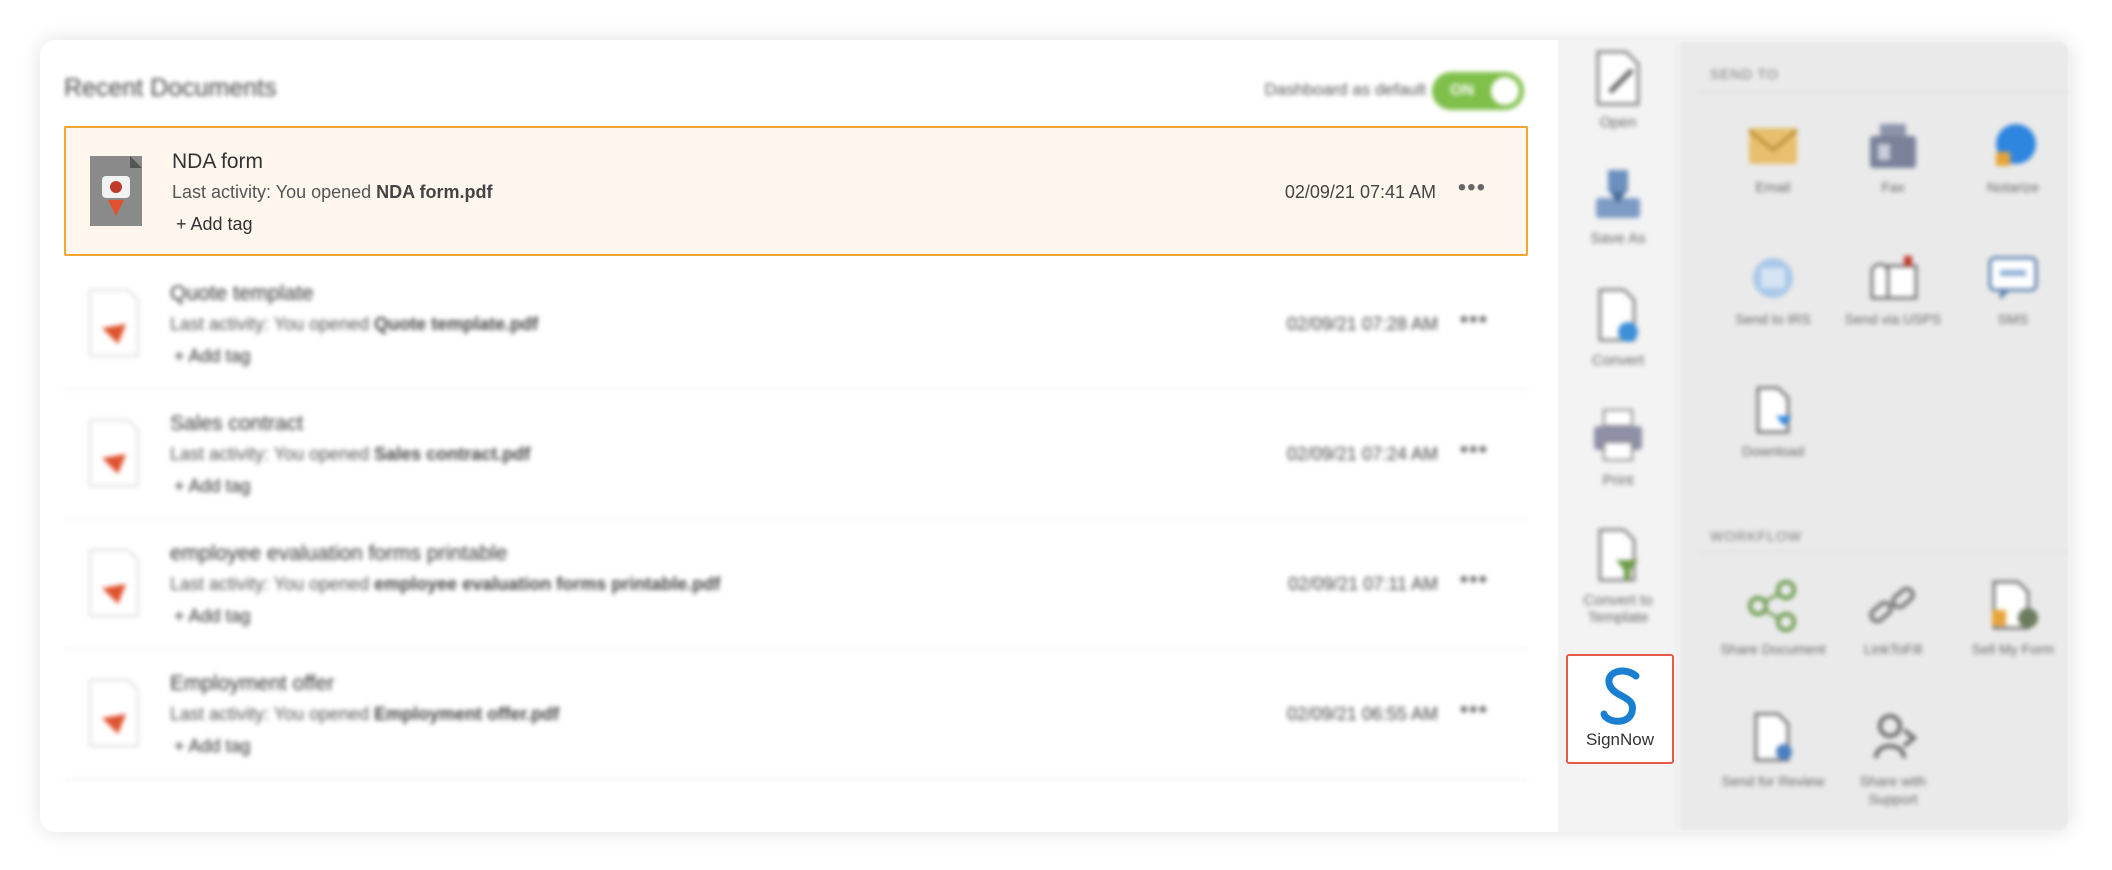  Describe the element at coordinates (236, 424) in the screenshot. I see `document-name: Sales contract` at that location.